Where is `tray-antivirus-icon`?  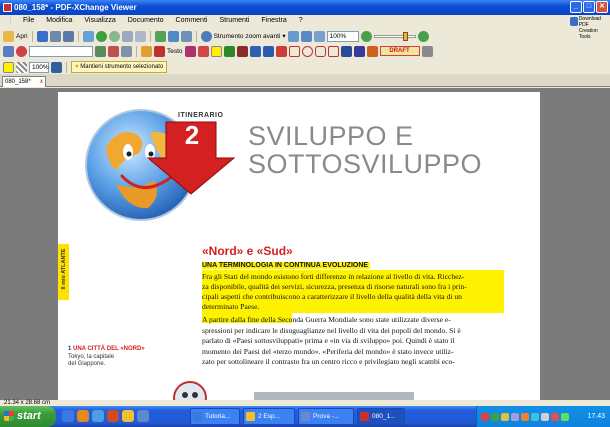 tray-antivirus-icon is located at coordinates (485, 416).